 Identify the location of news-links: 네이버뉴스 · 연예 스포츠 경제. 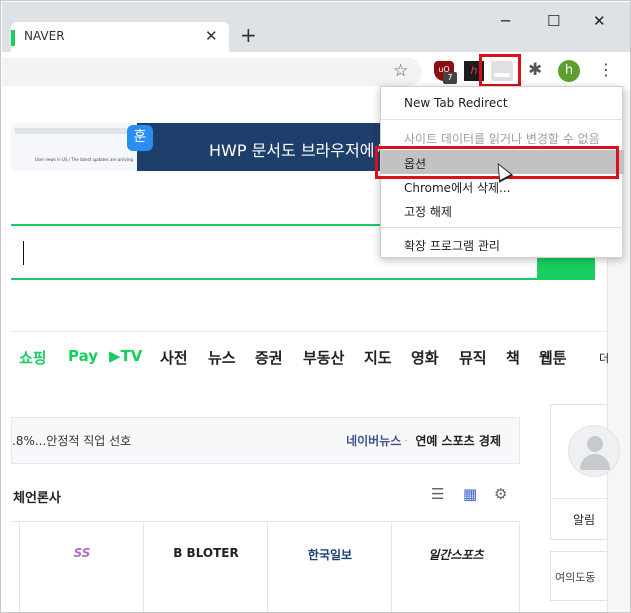
(423, 441).